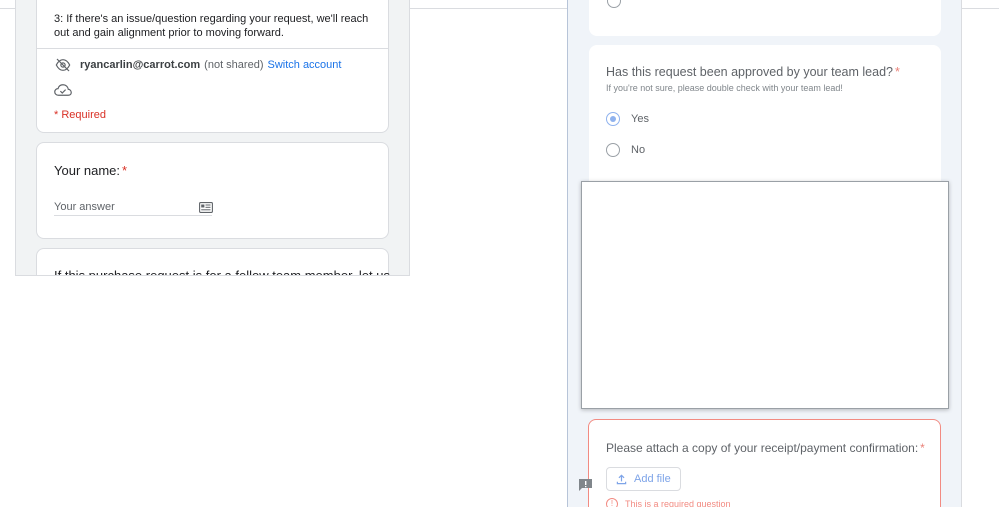  Describe the element at coordinates (585, 485) in the screenshot. I see `report-feedback-icon` at that location.